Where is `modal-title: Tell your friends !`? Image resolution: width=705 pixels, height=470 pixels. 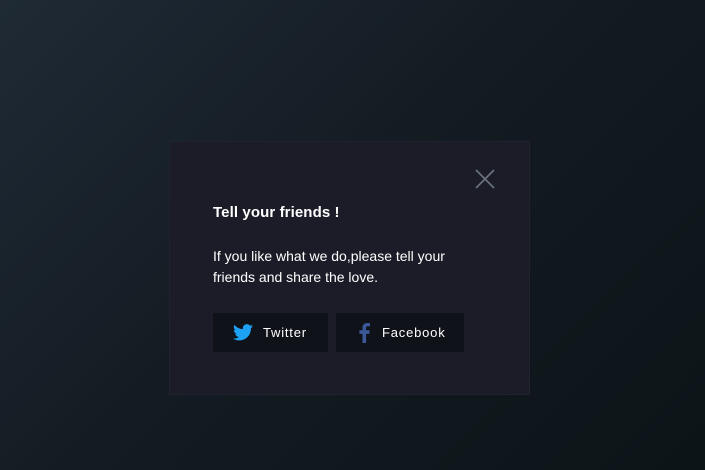
modal-title: Tell your friends ! is located at coordinates (276, 212).